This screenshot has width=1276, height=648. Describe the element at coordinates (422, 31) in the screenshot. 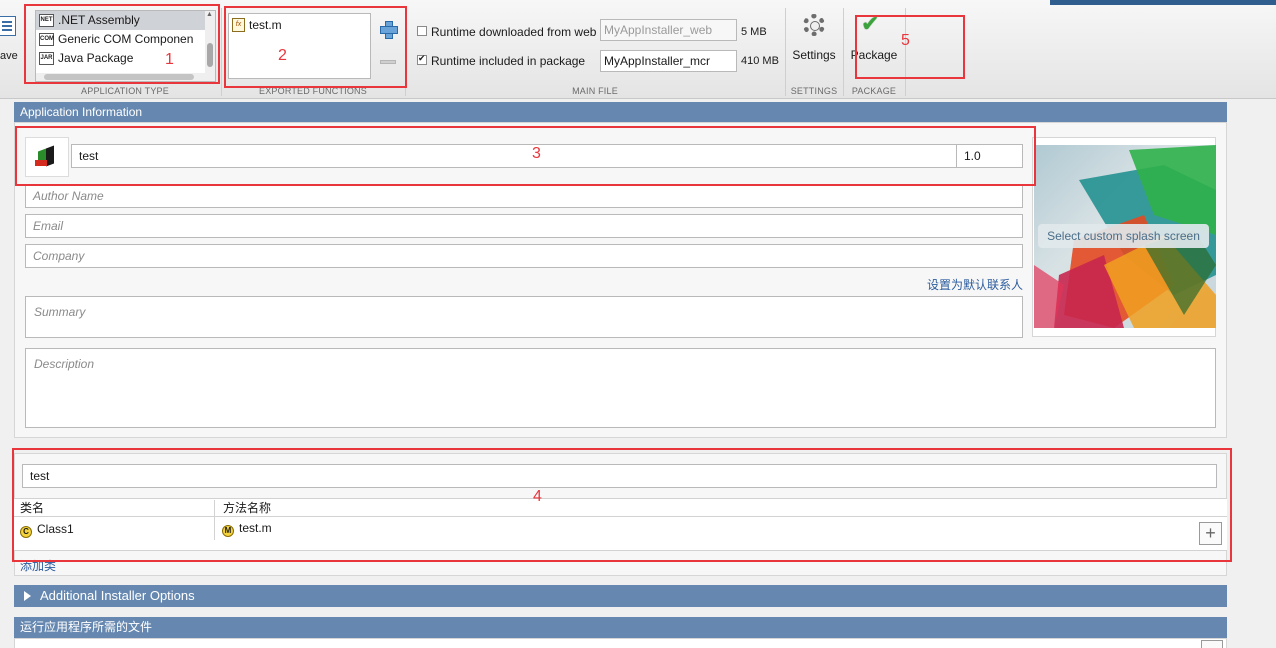

I see `runtime-web-checkbox` at that location.